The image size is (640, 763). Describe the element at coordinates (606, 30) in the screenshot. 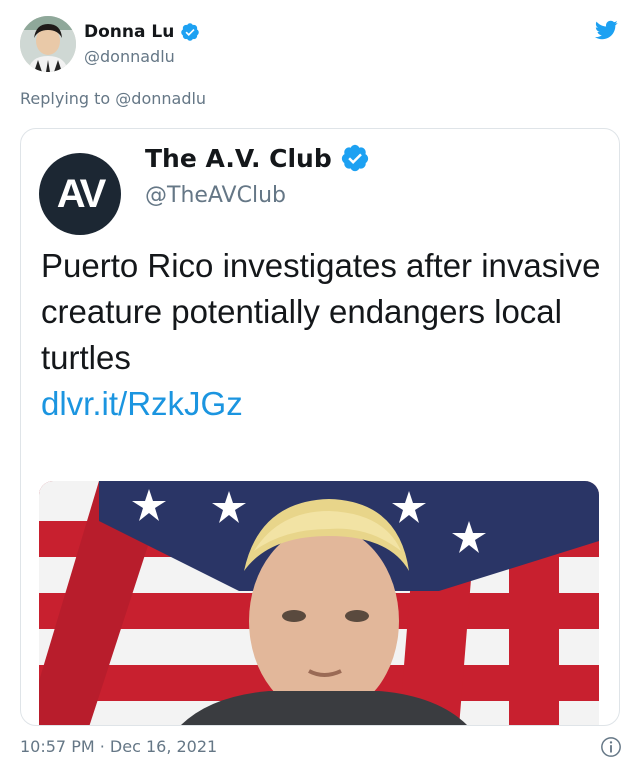

I see `twitter-bird-icon` at that location.